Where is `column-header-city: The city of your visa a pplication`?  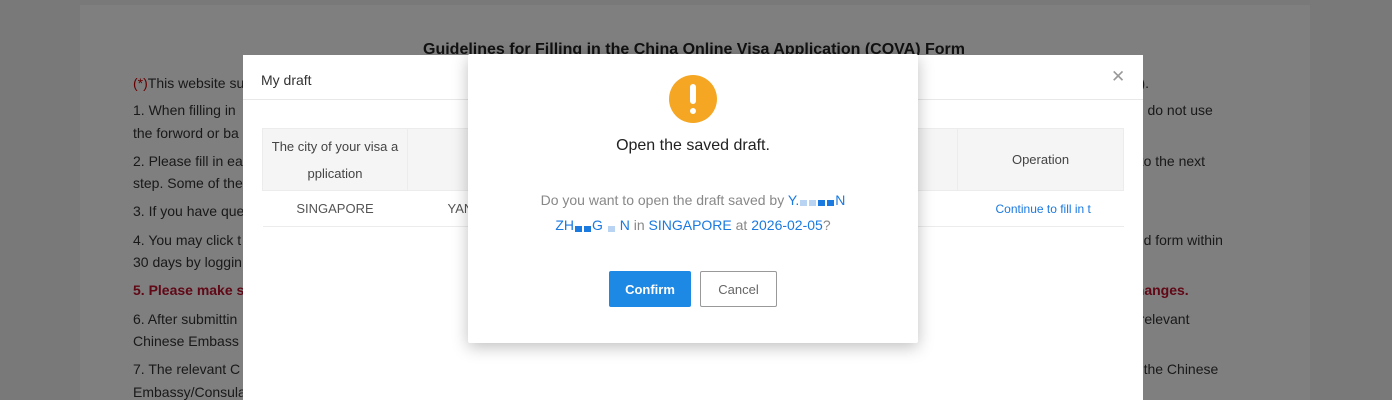 column-header-city: The city of your visa a pplication is located at coordinates (335, 159).